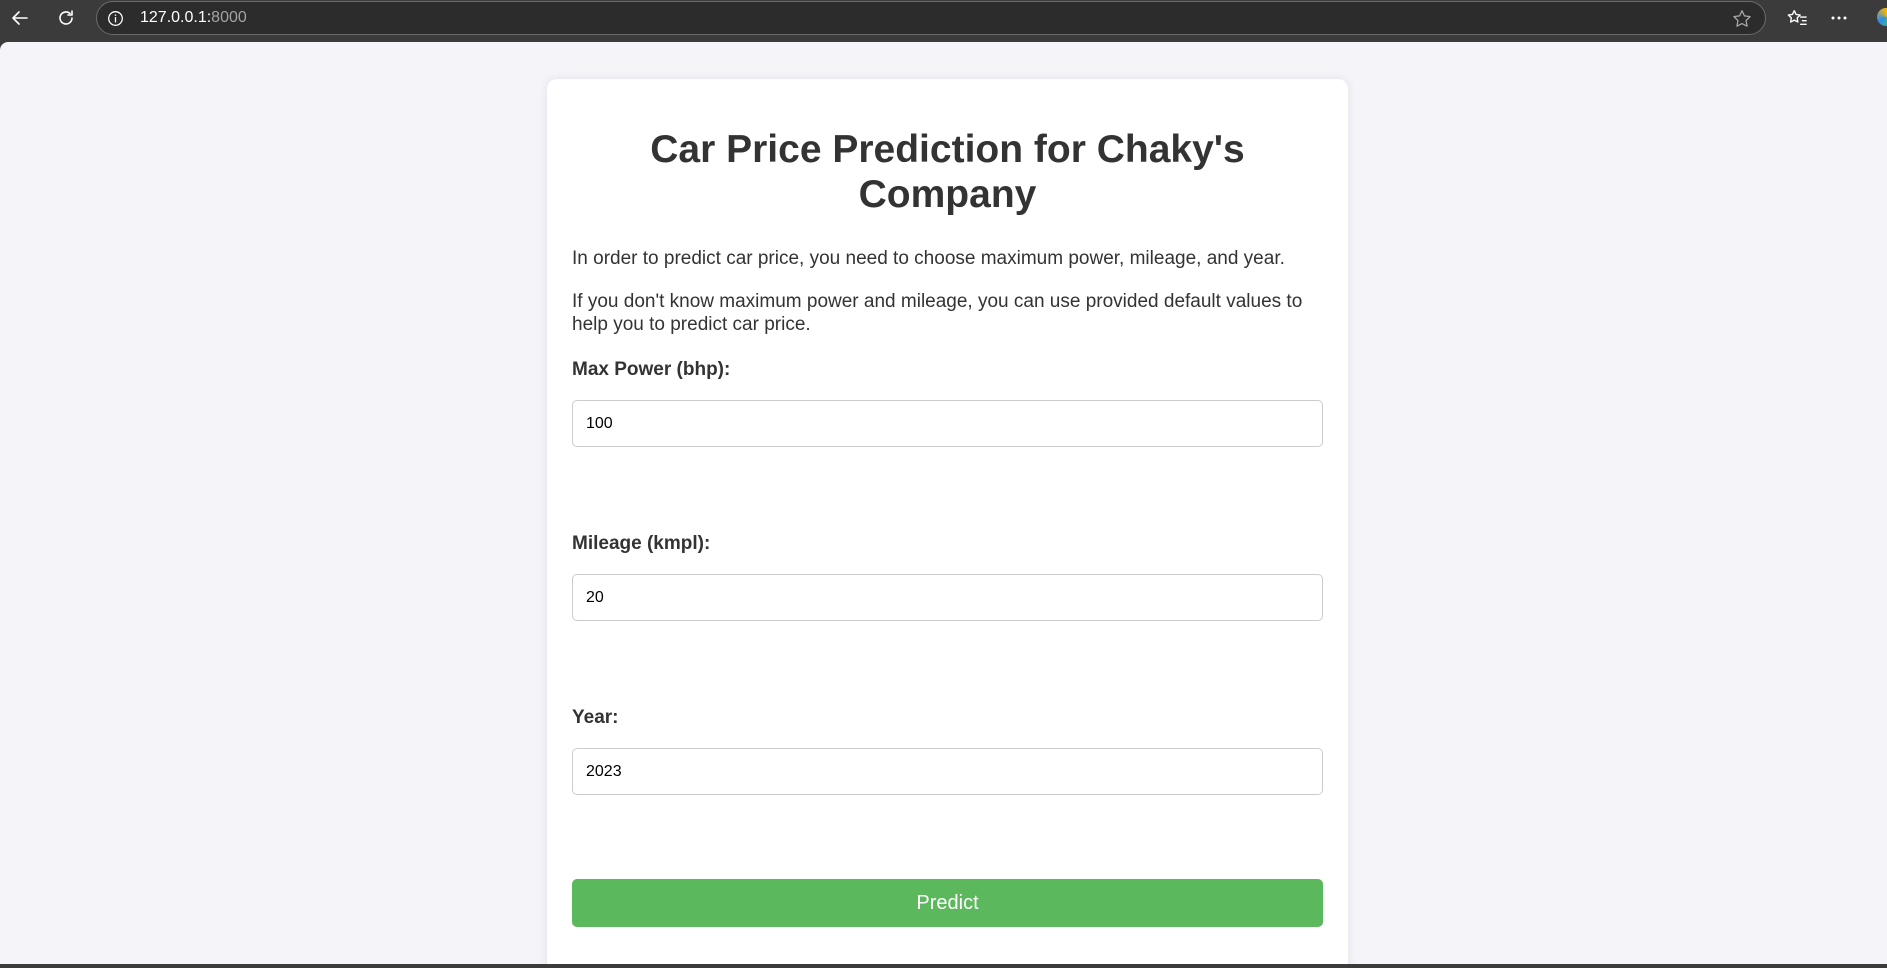 This screenshot has width=1887, height=968. I want to click on more-icon, so click(1839, 18).